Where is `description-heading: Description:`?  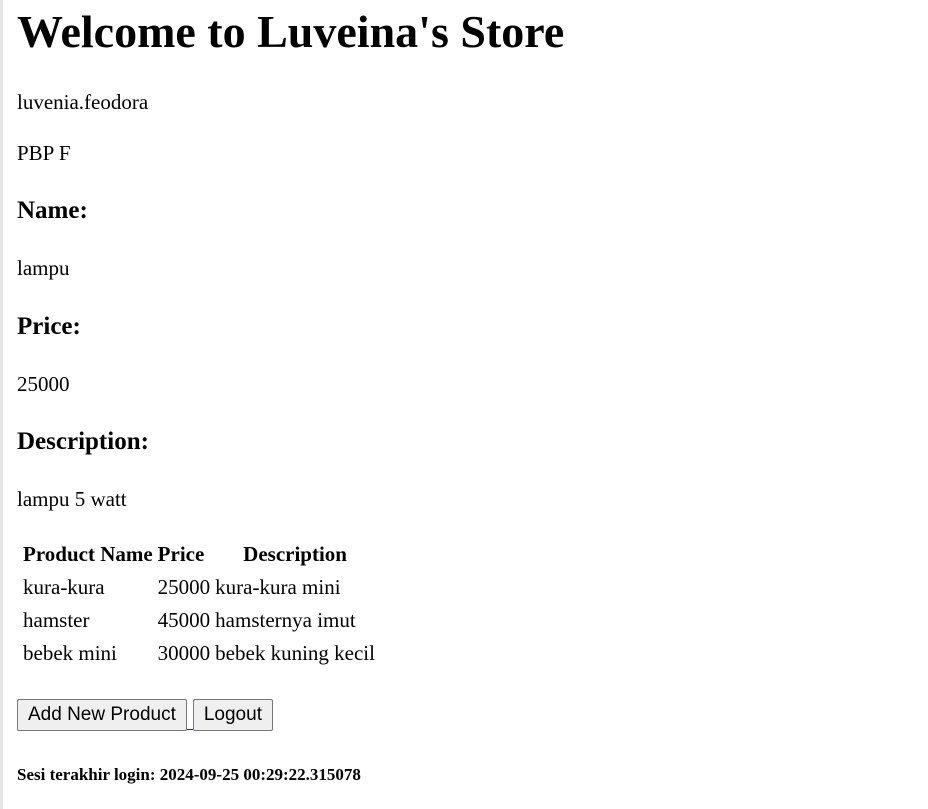 description-heading: Description: is located at coordinates (83, 441).